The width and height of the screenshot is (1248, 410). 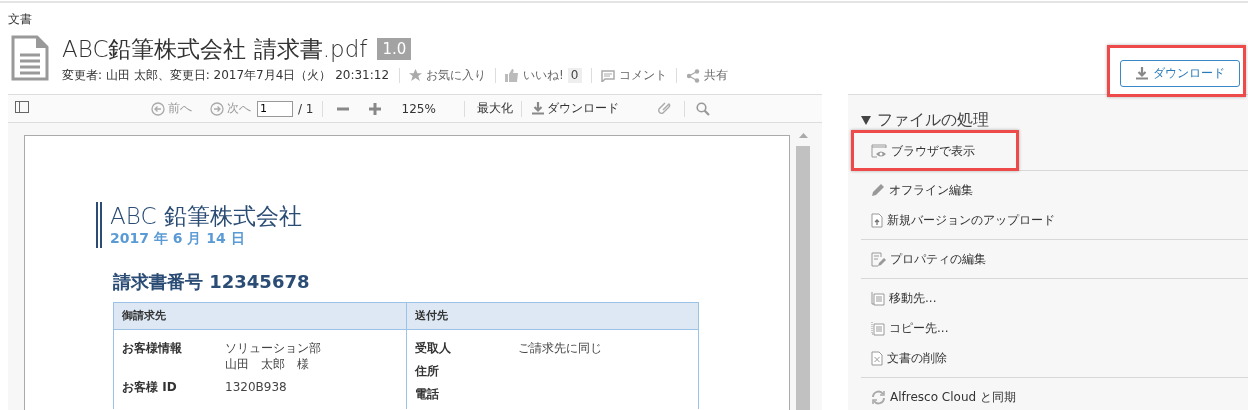 I want to click on document-title: ABC鉛筆株式会社 請求書.pdf, so click(x=215, y=49).